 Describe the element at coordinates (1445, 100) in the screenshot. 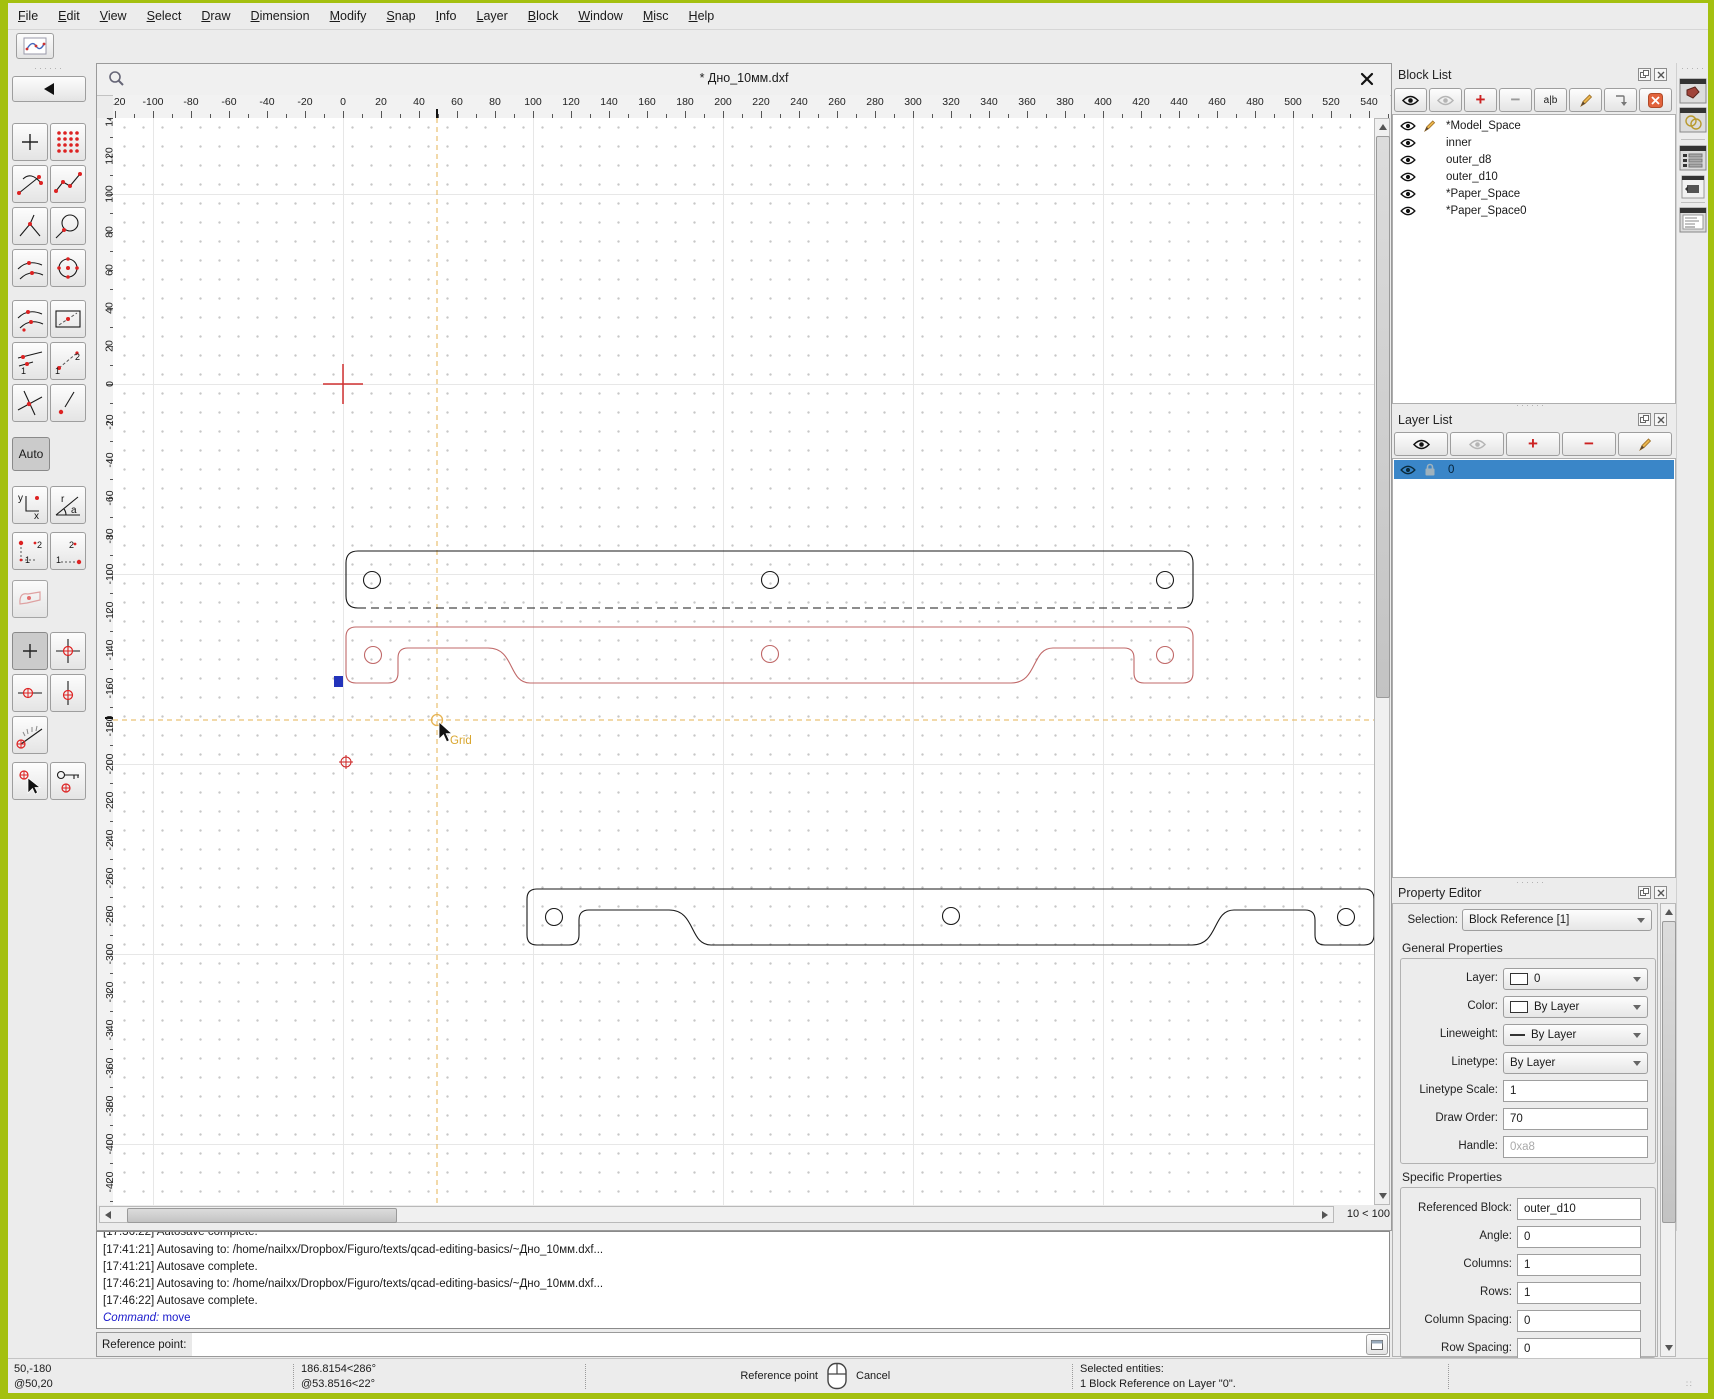

I see `block-hide-all-button` at that location.